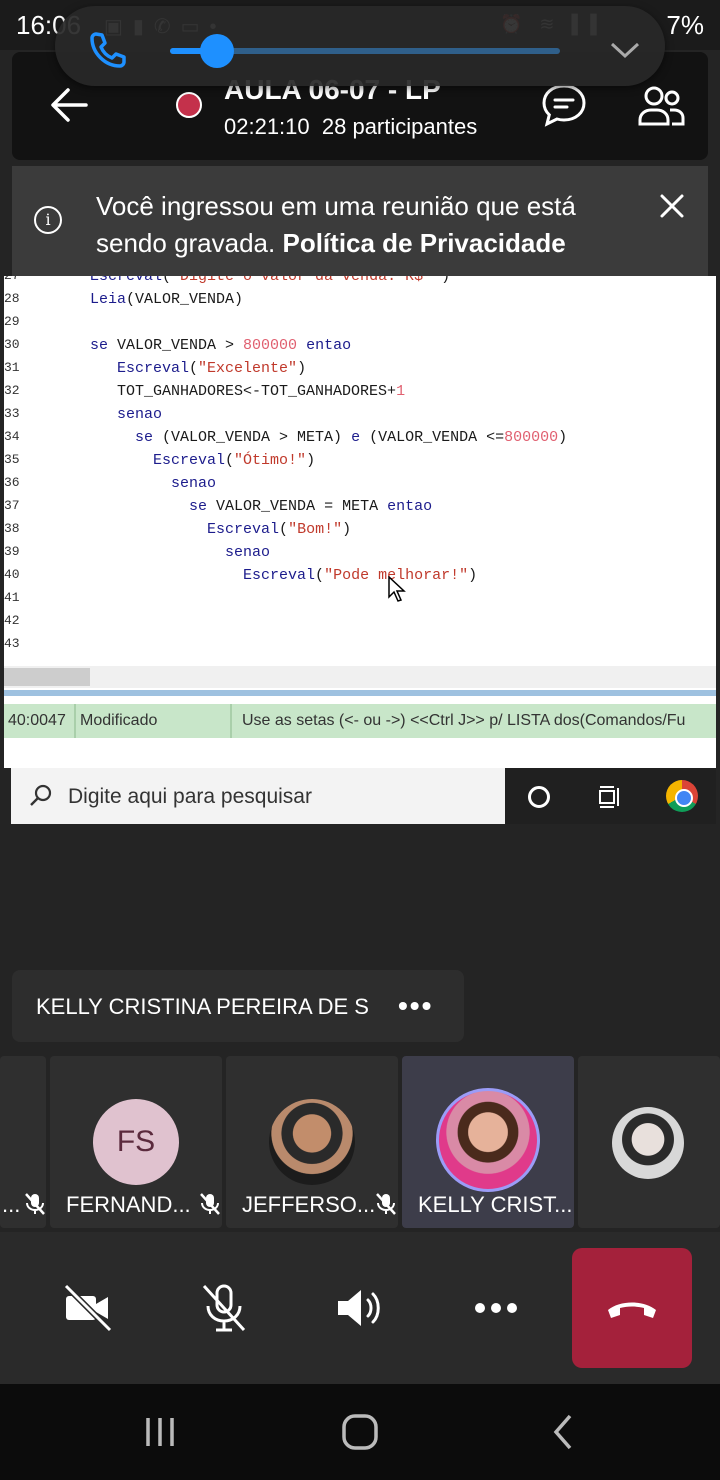 The width and height of the screenshot is (720, 1480). What do you see at coordinates (69, 105) in the screenshot?
I see `back-arrow-icon` at bounding box center [69, 105].